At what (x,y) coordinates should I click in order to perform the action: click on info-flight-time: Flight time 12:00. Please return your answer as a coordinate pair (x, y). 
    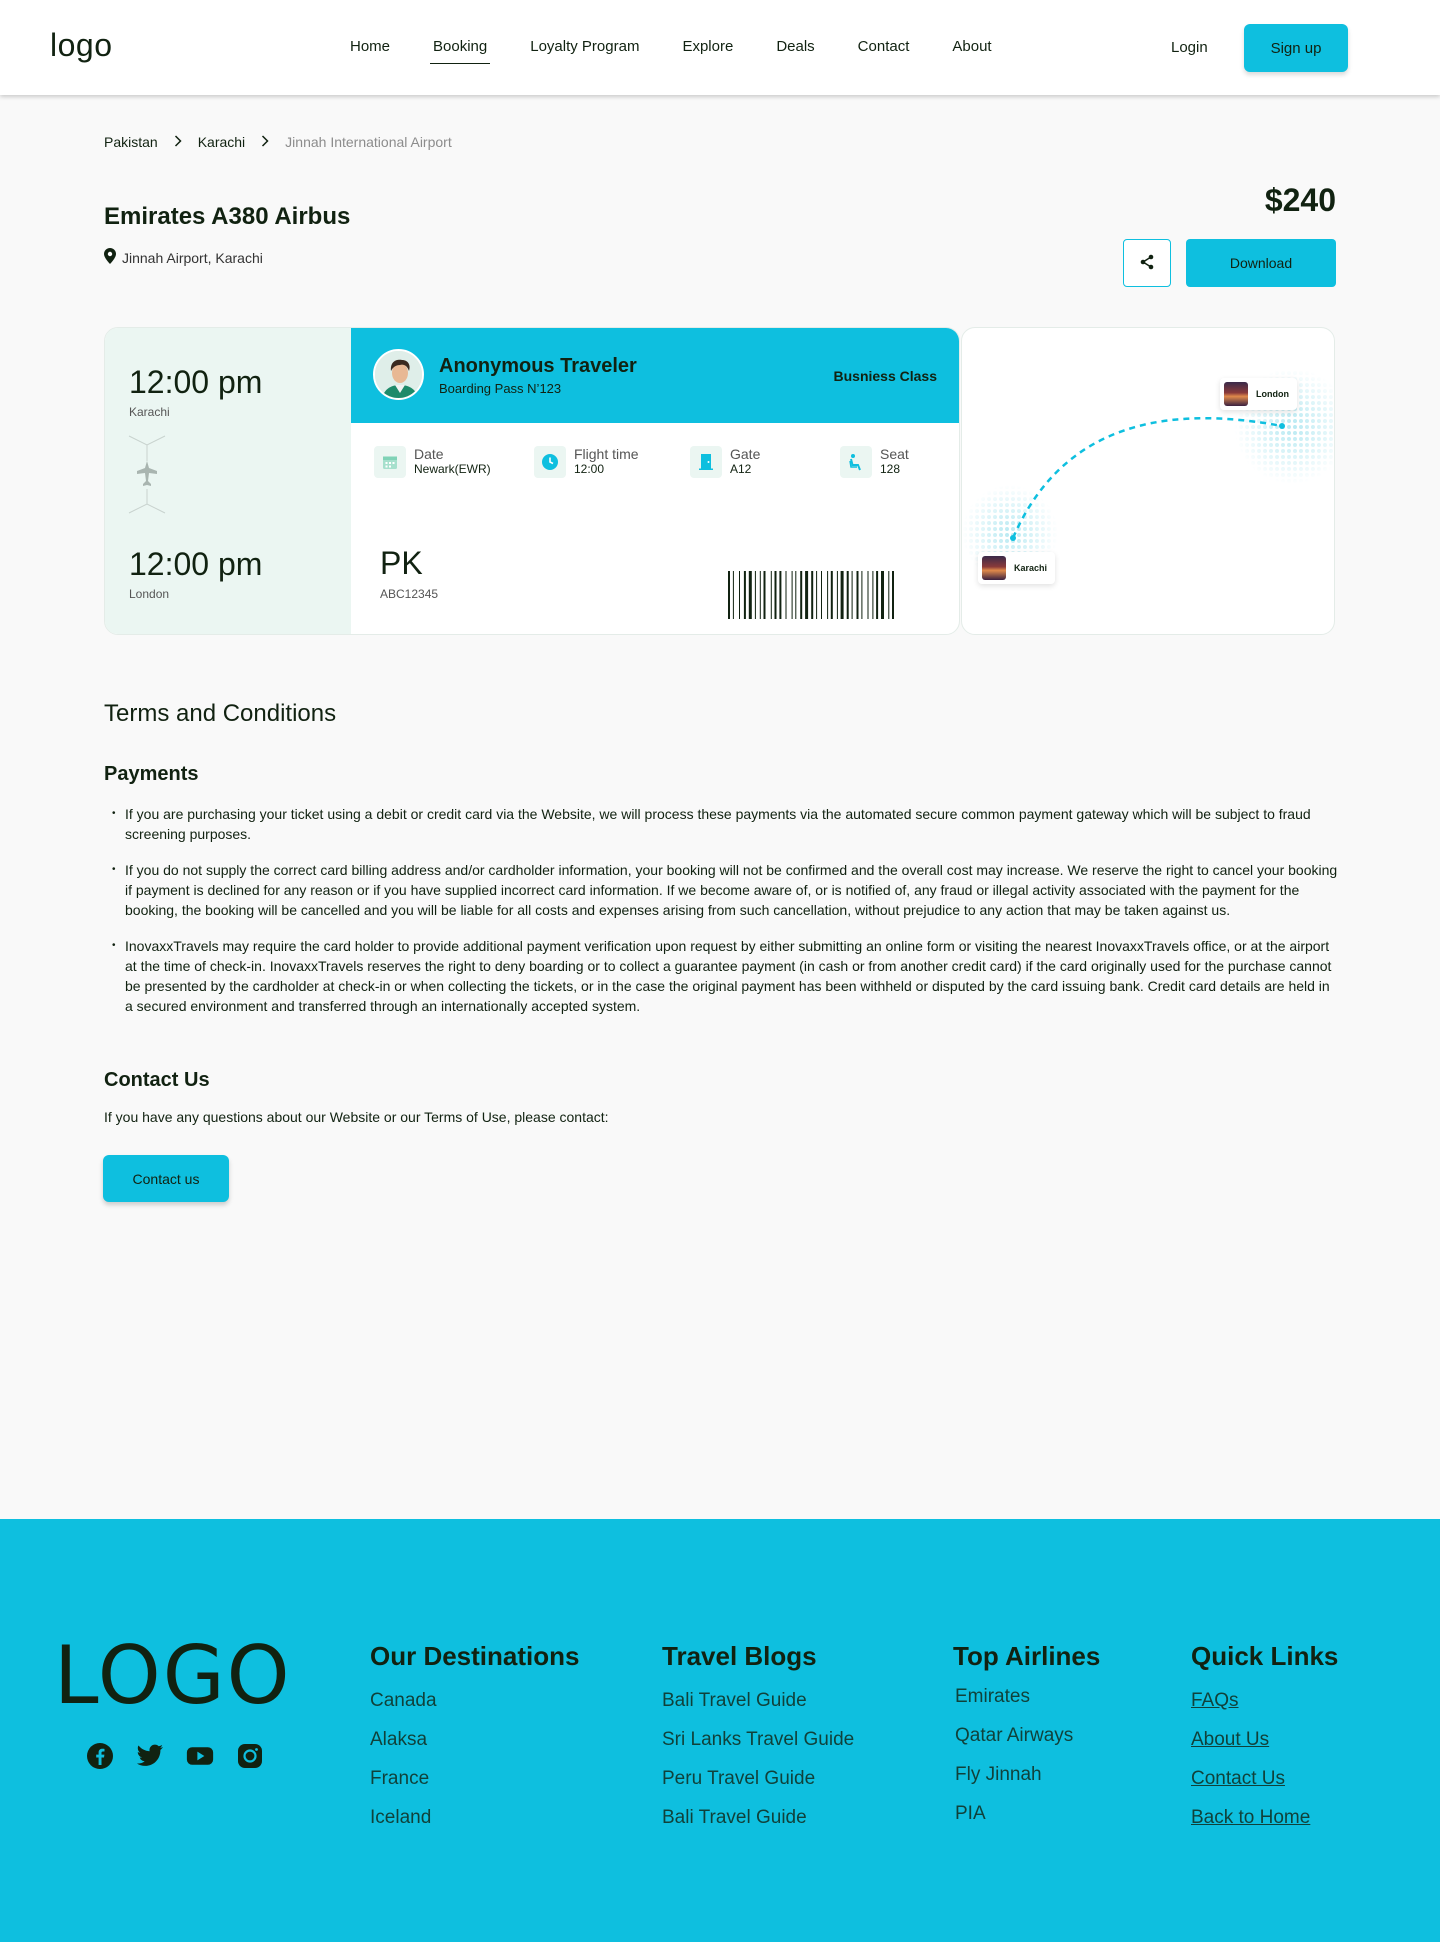
    Looking at the image, I should click on (586, 462).